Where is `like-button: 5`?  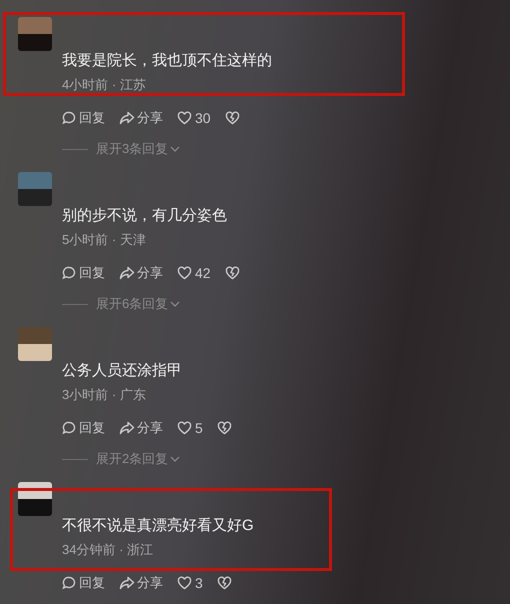
like-button: 5 is located at coordinates (190, 428).